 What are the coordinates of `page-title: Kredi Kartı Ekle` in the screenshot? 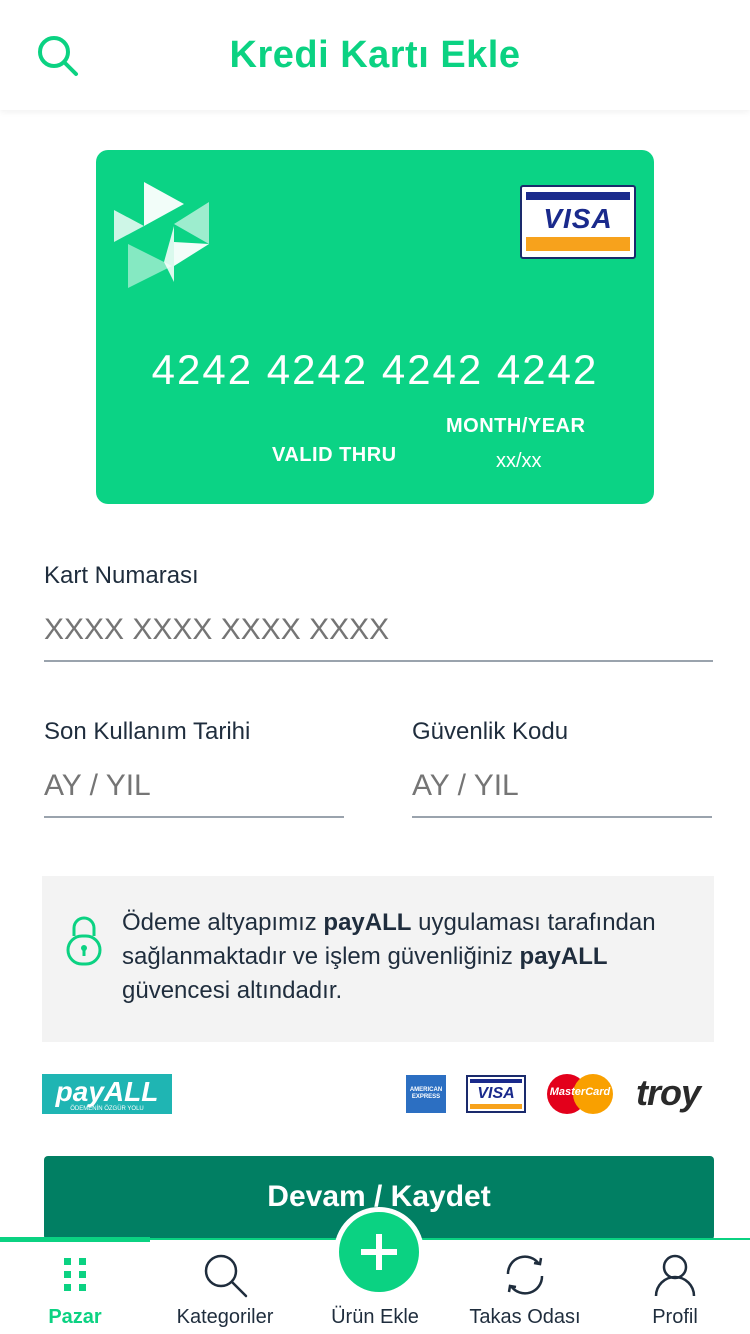 It's located at (375, 55).